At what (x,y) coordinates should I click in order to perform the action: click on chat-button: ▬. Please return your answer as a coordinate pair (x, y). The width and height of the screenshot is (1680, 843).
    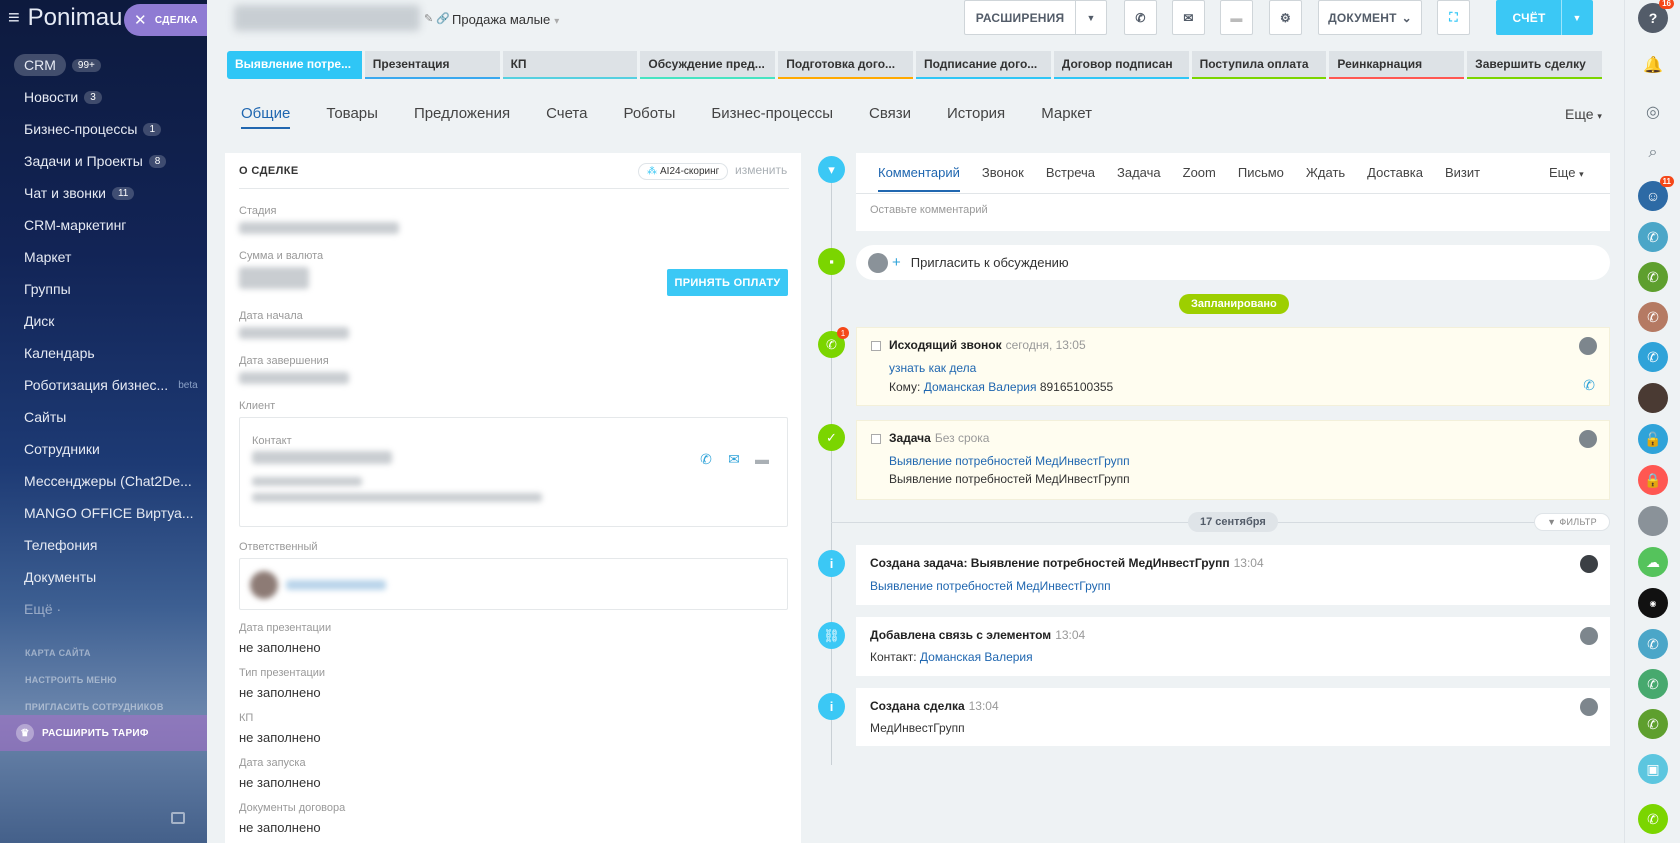
    Looking at the image, I should click on (1236, 17).